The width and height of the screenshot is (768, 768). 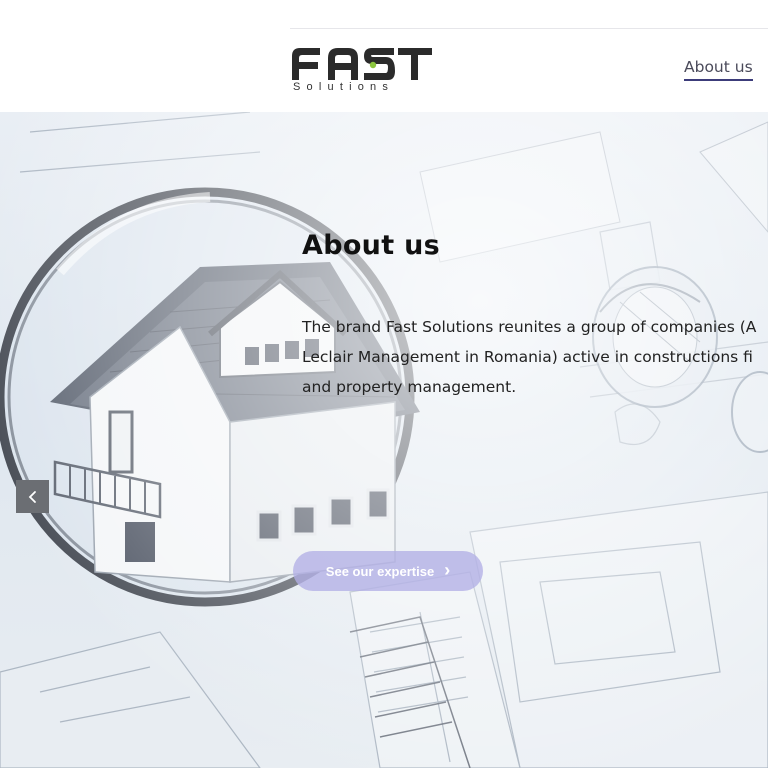 What do you see at coordinates (718, 69) in the screenshot?
I see `nav-link-about-us: About us` at bounding box center [718, 69].